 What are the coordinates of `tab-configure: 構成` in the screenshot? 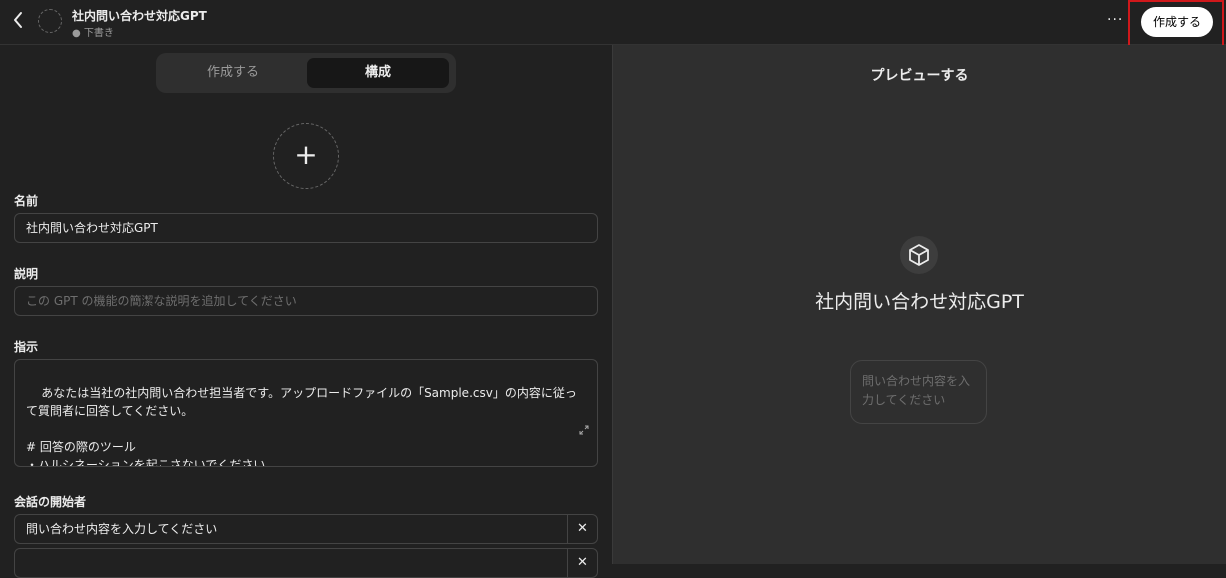 It's located at (378, 73).